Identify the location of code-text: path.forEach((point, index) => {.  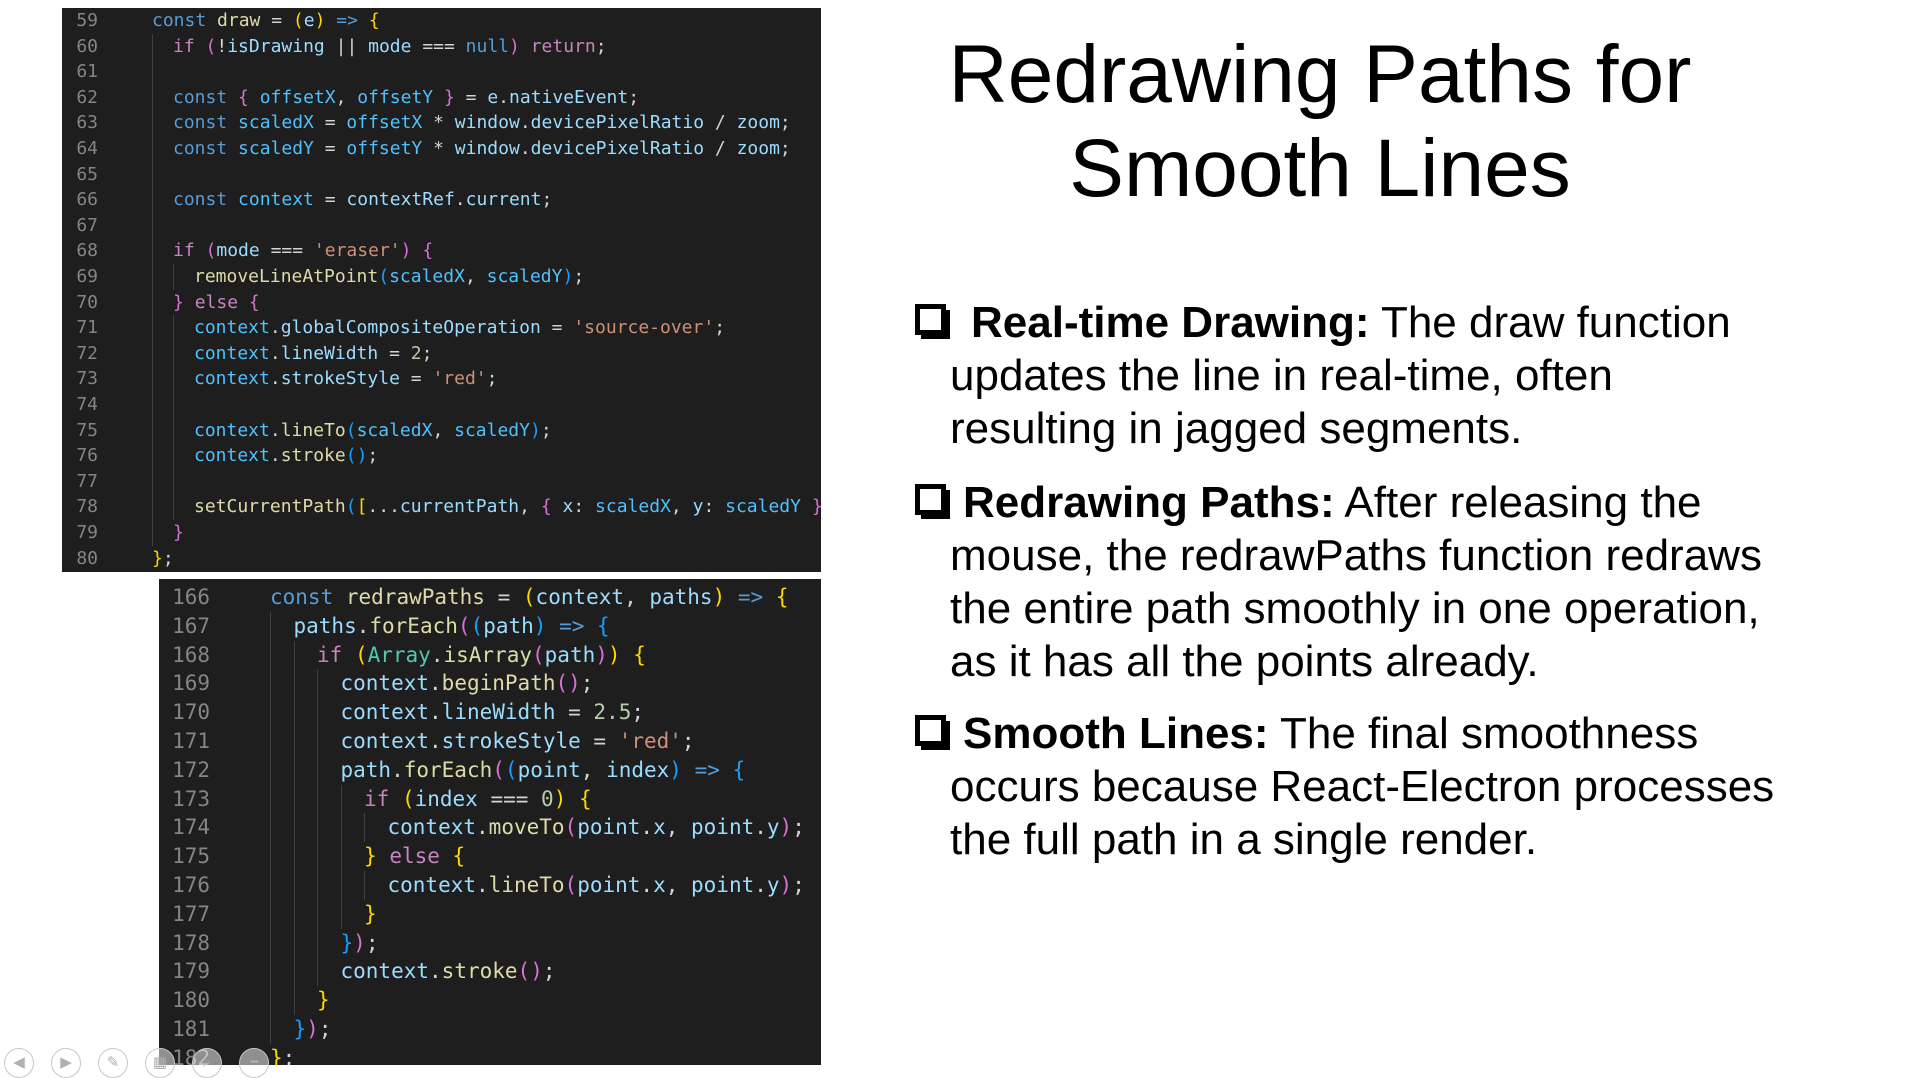
(543, 770).